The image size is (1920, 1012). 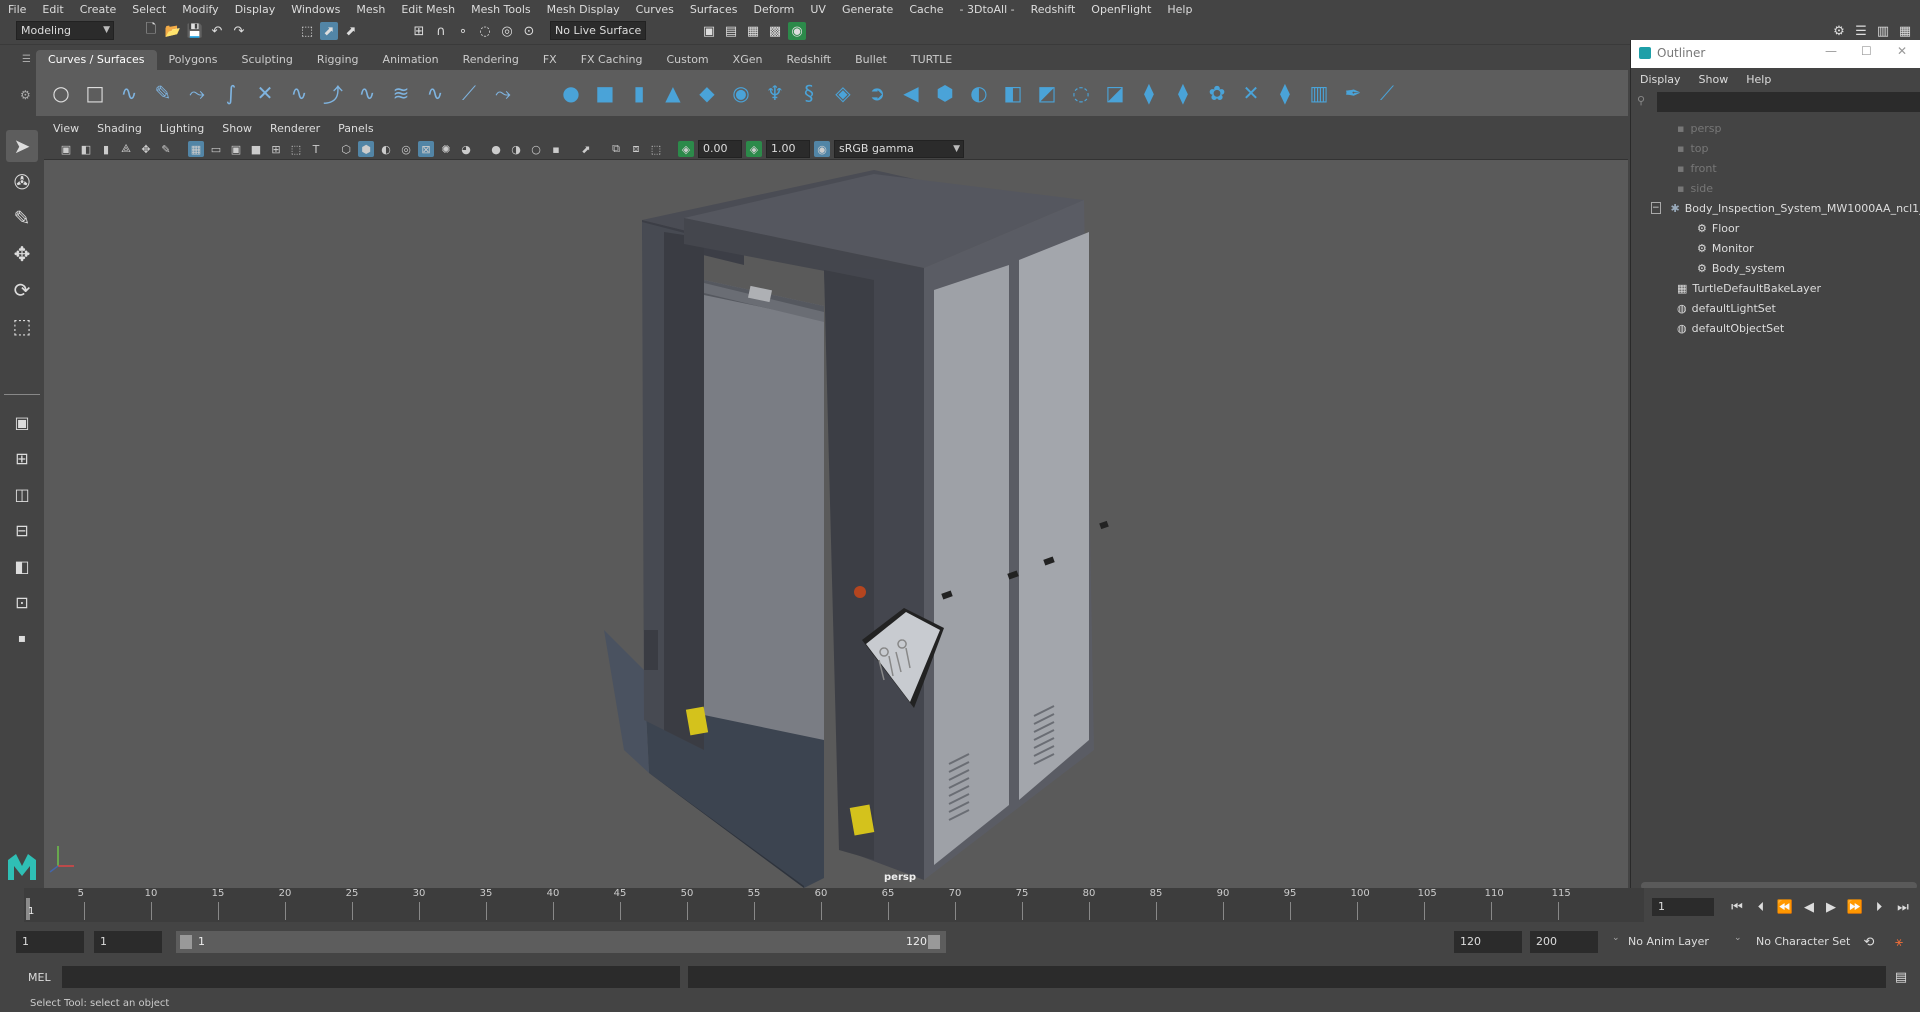 What do you see at coordinates (1013, 93) in the screenshot?
I see `square-surface-icon: ◧` at bounding box center [1013, 93].